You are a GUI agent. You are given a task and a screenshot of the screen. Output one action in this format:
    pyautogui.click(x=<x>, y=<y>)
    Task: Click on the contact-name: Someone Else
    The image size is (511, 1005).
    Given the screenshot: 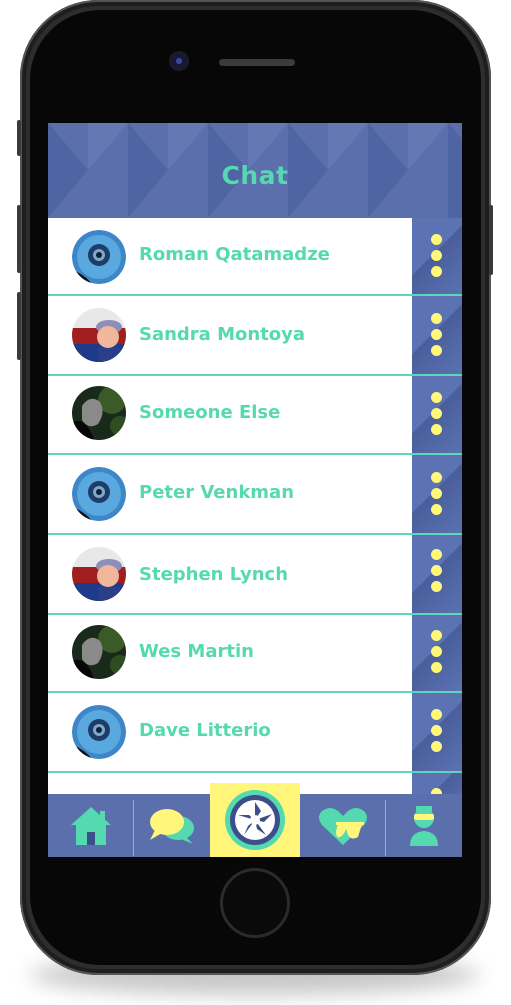 What is the action you would take?
    pyautogui.click(x=210, y=412)
    